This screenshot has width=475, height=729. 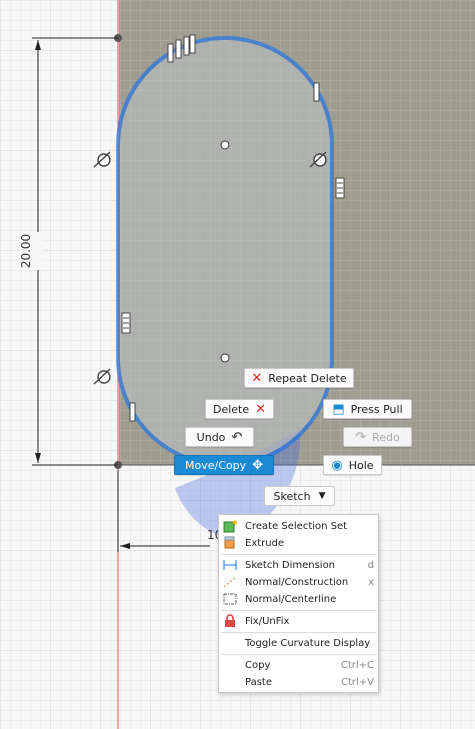 What do you see at coordinates (224, 465) in the screenshot?
I see `move-copy-button: Move/Copy ✥` at bounding box center [224, 465].